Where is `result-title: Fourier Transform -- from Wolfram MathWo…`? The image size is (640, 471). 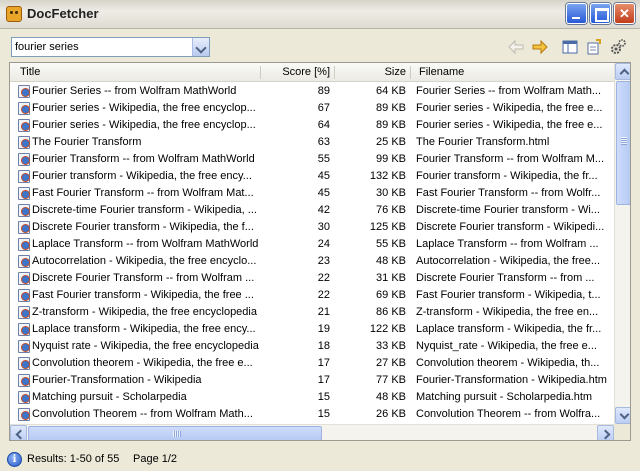
result-title: Fourier Transform -- from Wolfram MathWo… is located at coordinates (143, 159).